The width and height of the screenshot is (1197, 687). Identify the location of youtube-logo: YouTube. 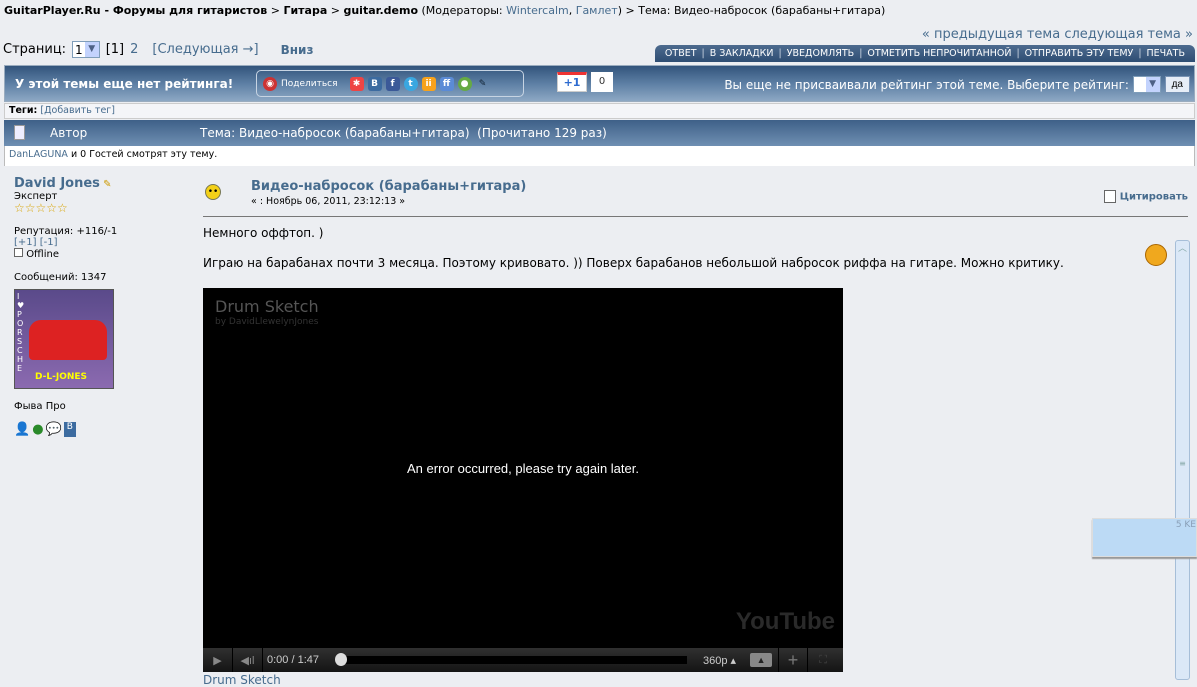
(785, 622).